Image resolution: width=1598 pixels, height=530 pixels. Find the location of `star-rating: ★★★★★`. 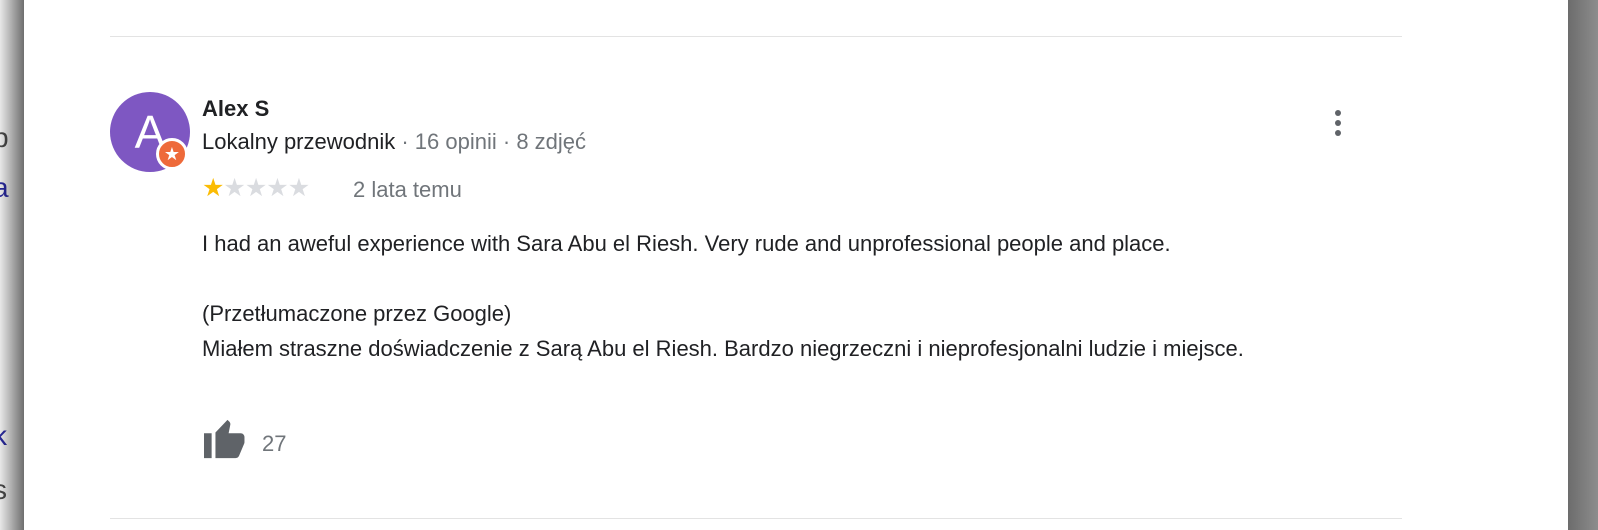

star-rating: ★★★★★ is located at coordinates (256, 188).